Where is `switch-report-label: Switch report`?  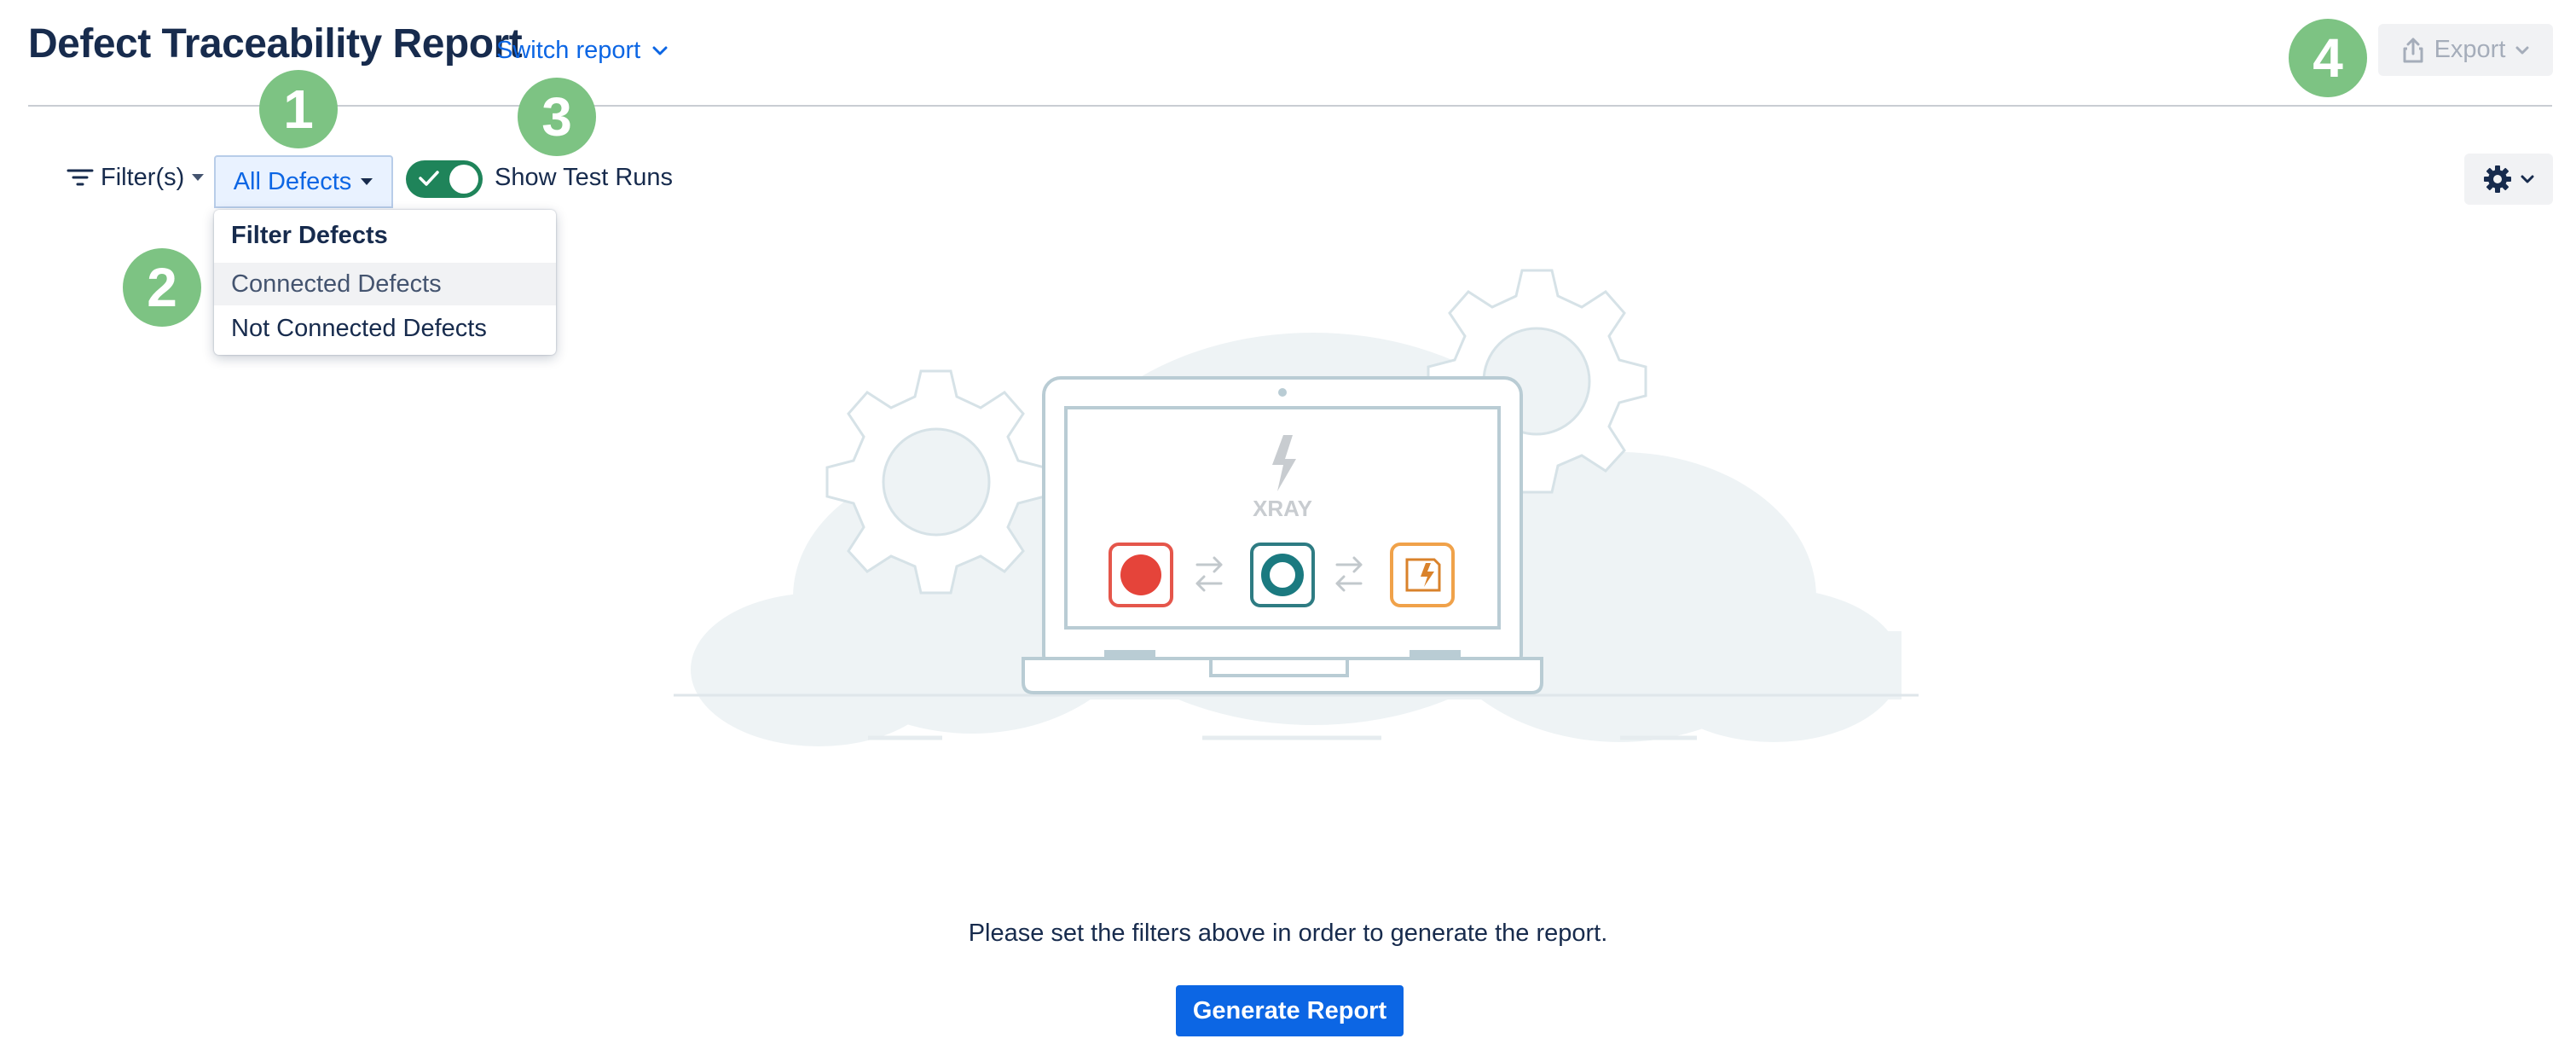
switch-report-label: Switch report is located at coordinates (569, 50).